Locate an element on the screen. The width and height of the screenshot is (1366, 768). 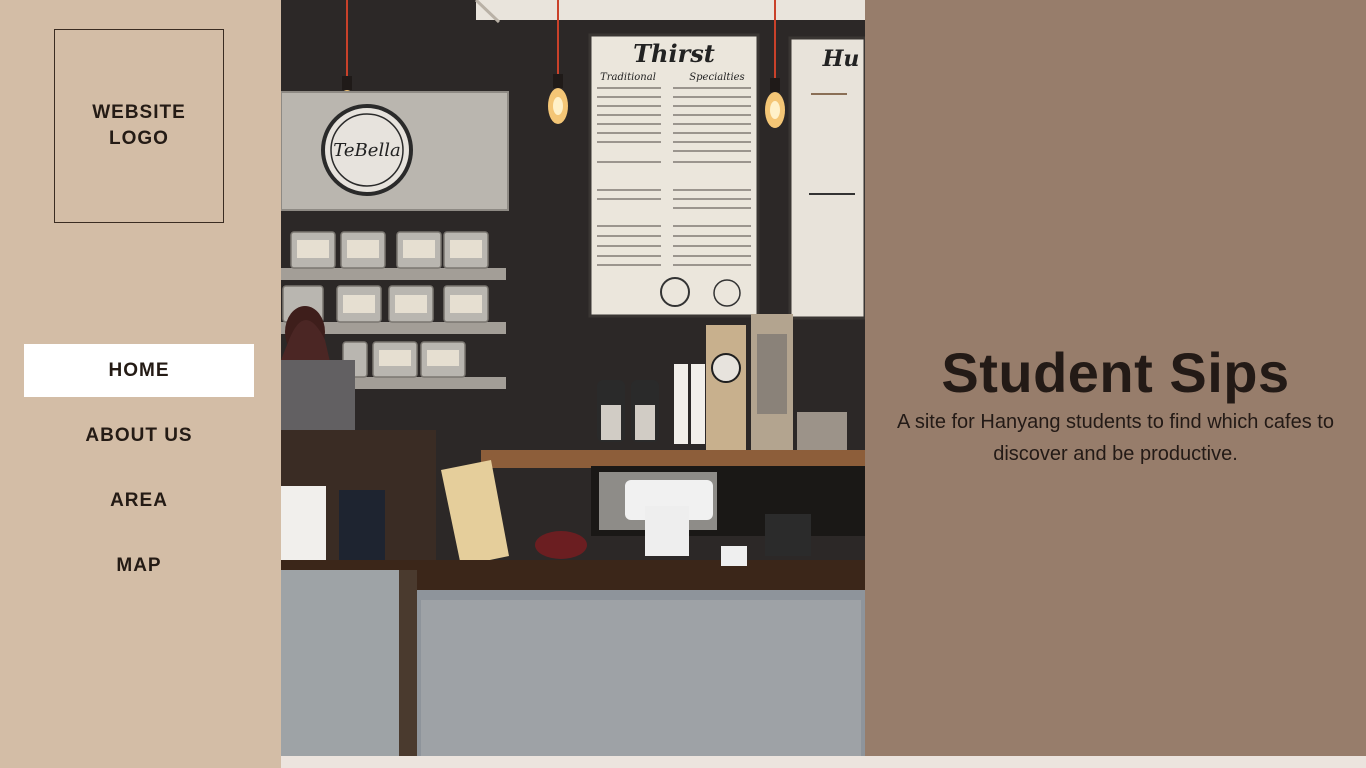
main-nav: HOME ABOUT US AREA MAP is located at coordinates (139, 474).